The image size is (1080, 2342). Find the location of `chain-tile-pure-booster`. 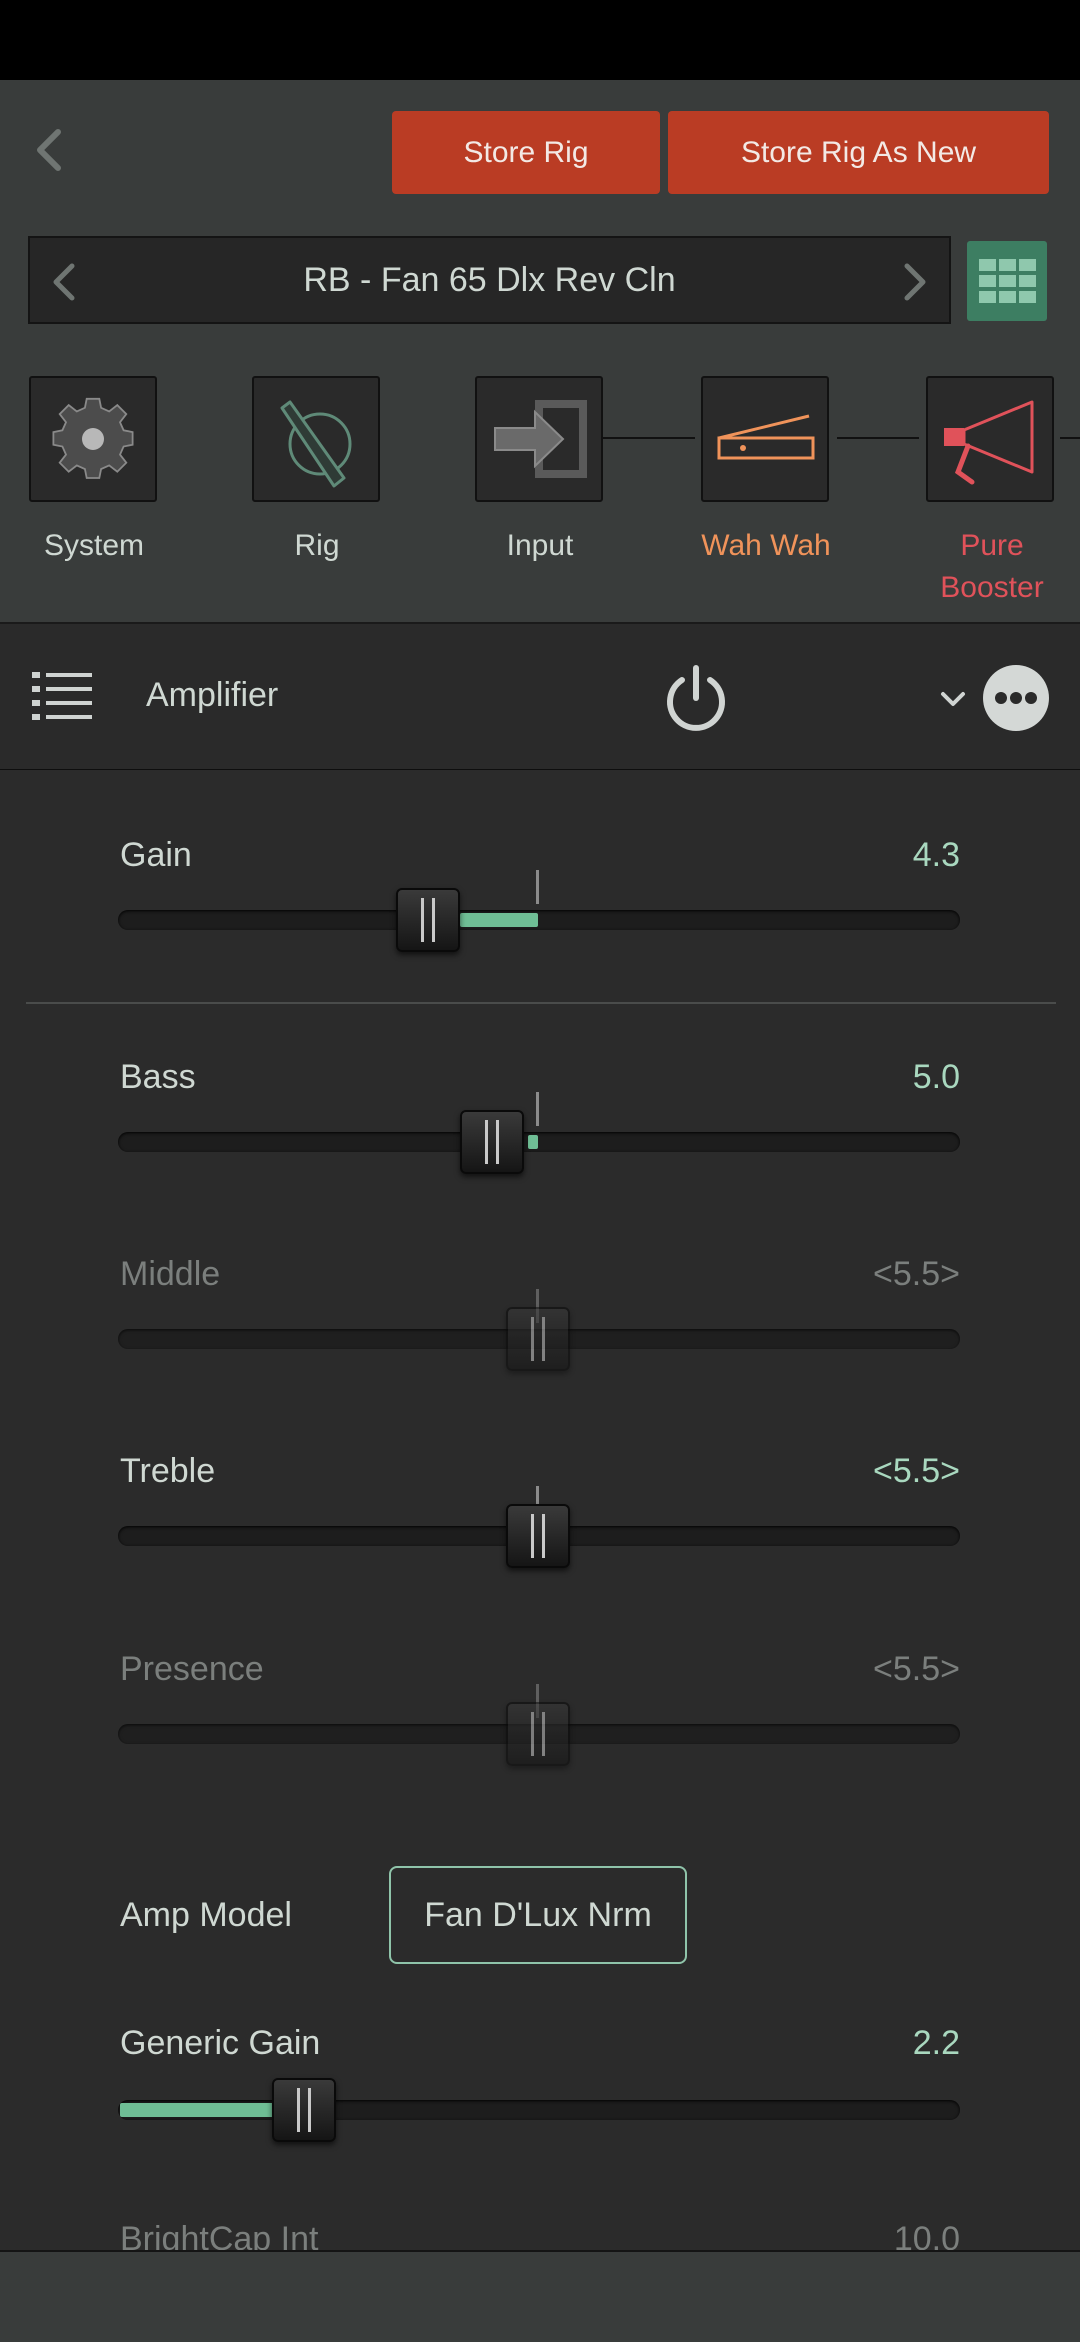

chain-tile-pure-booster is located at coordinates (990, 439).